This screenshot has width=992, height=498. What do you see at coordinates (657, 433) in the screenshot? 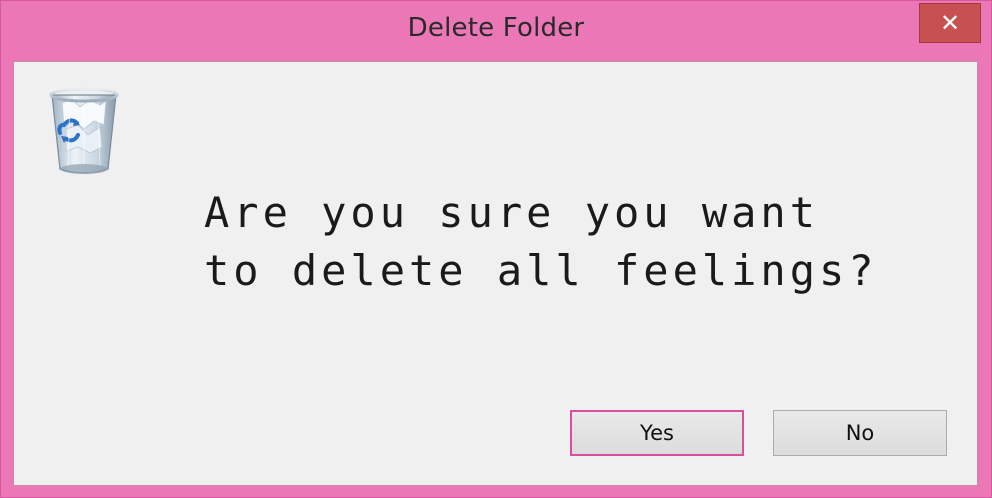
I see `yes-button: Yes` at bounding box center [657, 433].